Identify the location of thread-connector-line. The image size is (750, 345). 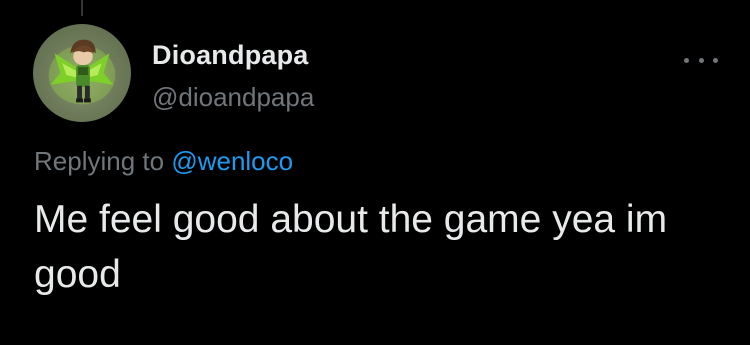
(82, 8).